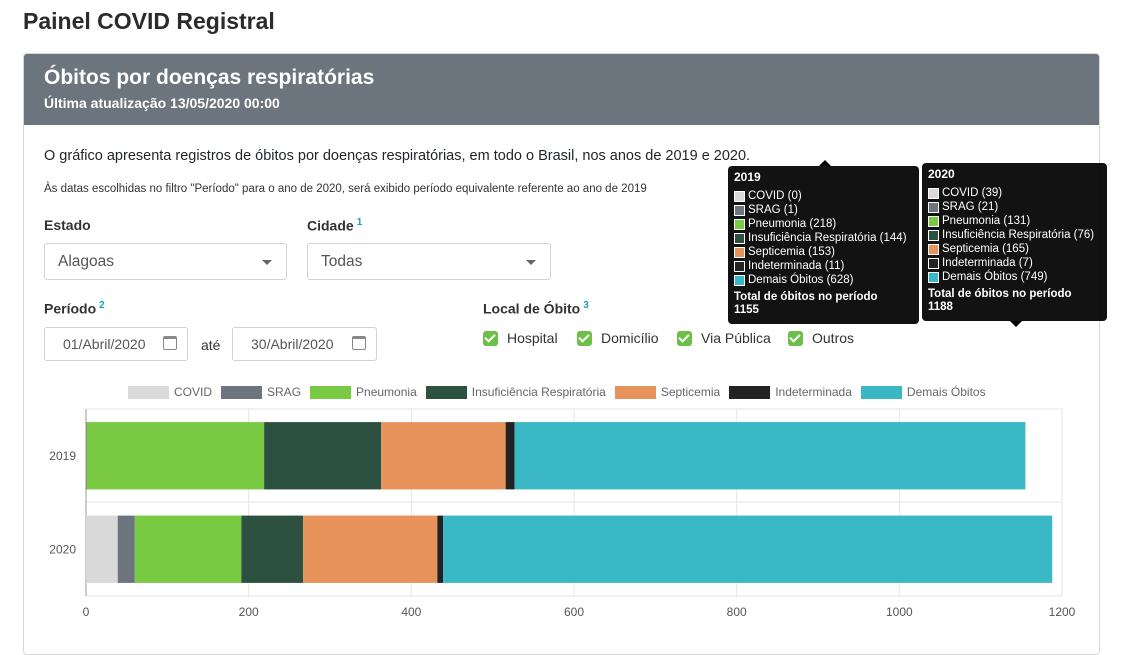 The image size is (1126, 655). Describe the element at coordinates (987, 263) in the screenshot. I see `tooltip-row-label: Indeterminada (7)` at that location.